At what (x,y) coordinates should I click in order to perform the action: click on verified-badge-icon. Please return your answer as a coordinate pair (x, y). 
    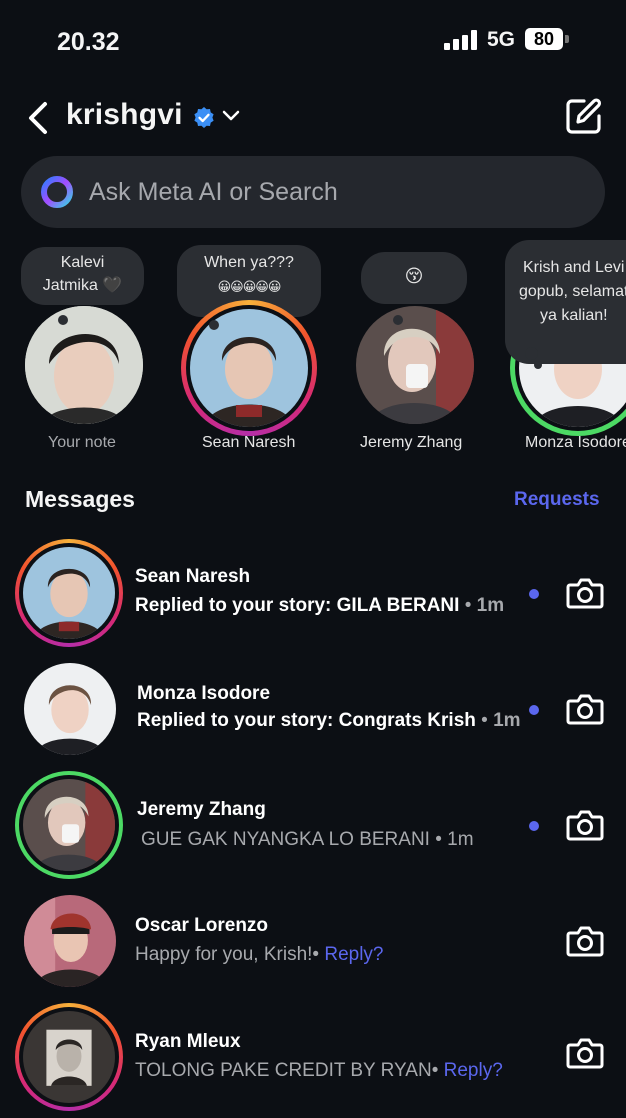
    Looking at the image, I should click on (204, 117).